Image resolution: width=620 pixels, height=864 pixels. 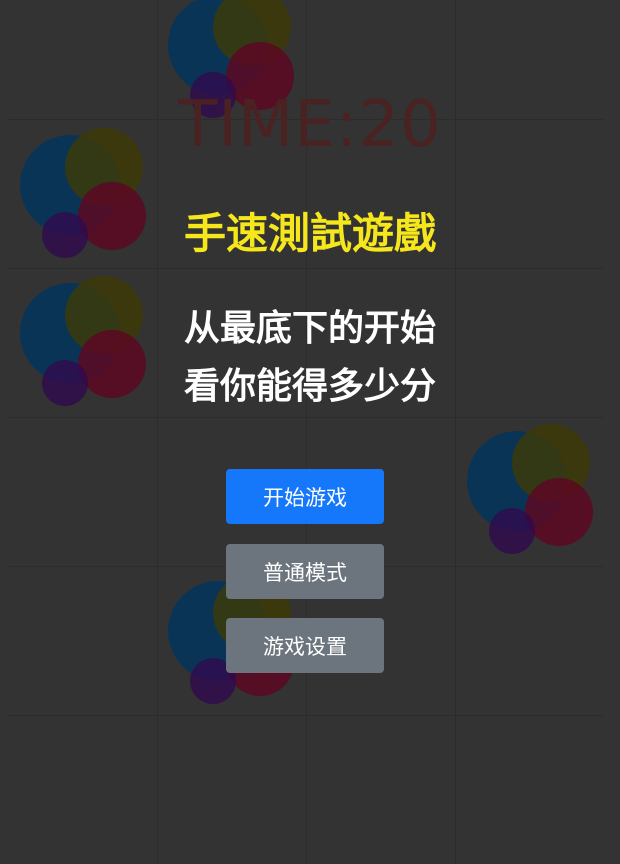 What do you see at coordinates (310, 125) in the screenshot?
I see `timer-display: TIME:20` at bounding box center [310, 125].